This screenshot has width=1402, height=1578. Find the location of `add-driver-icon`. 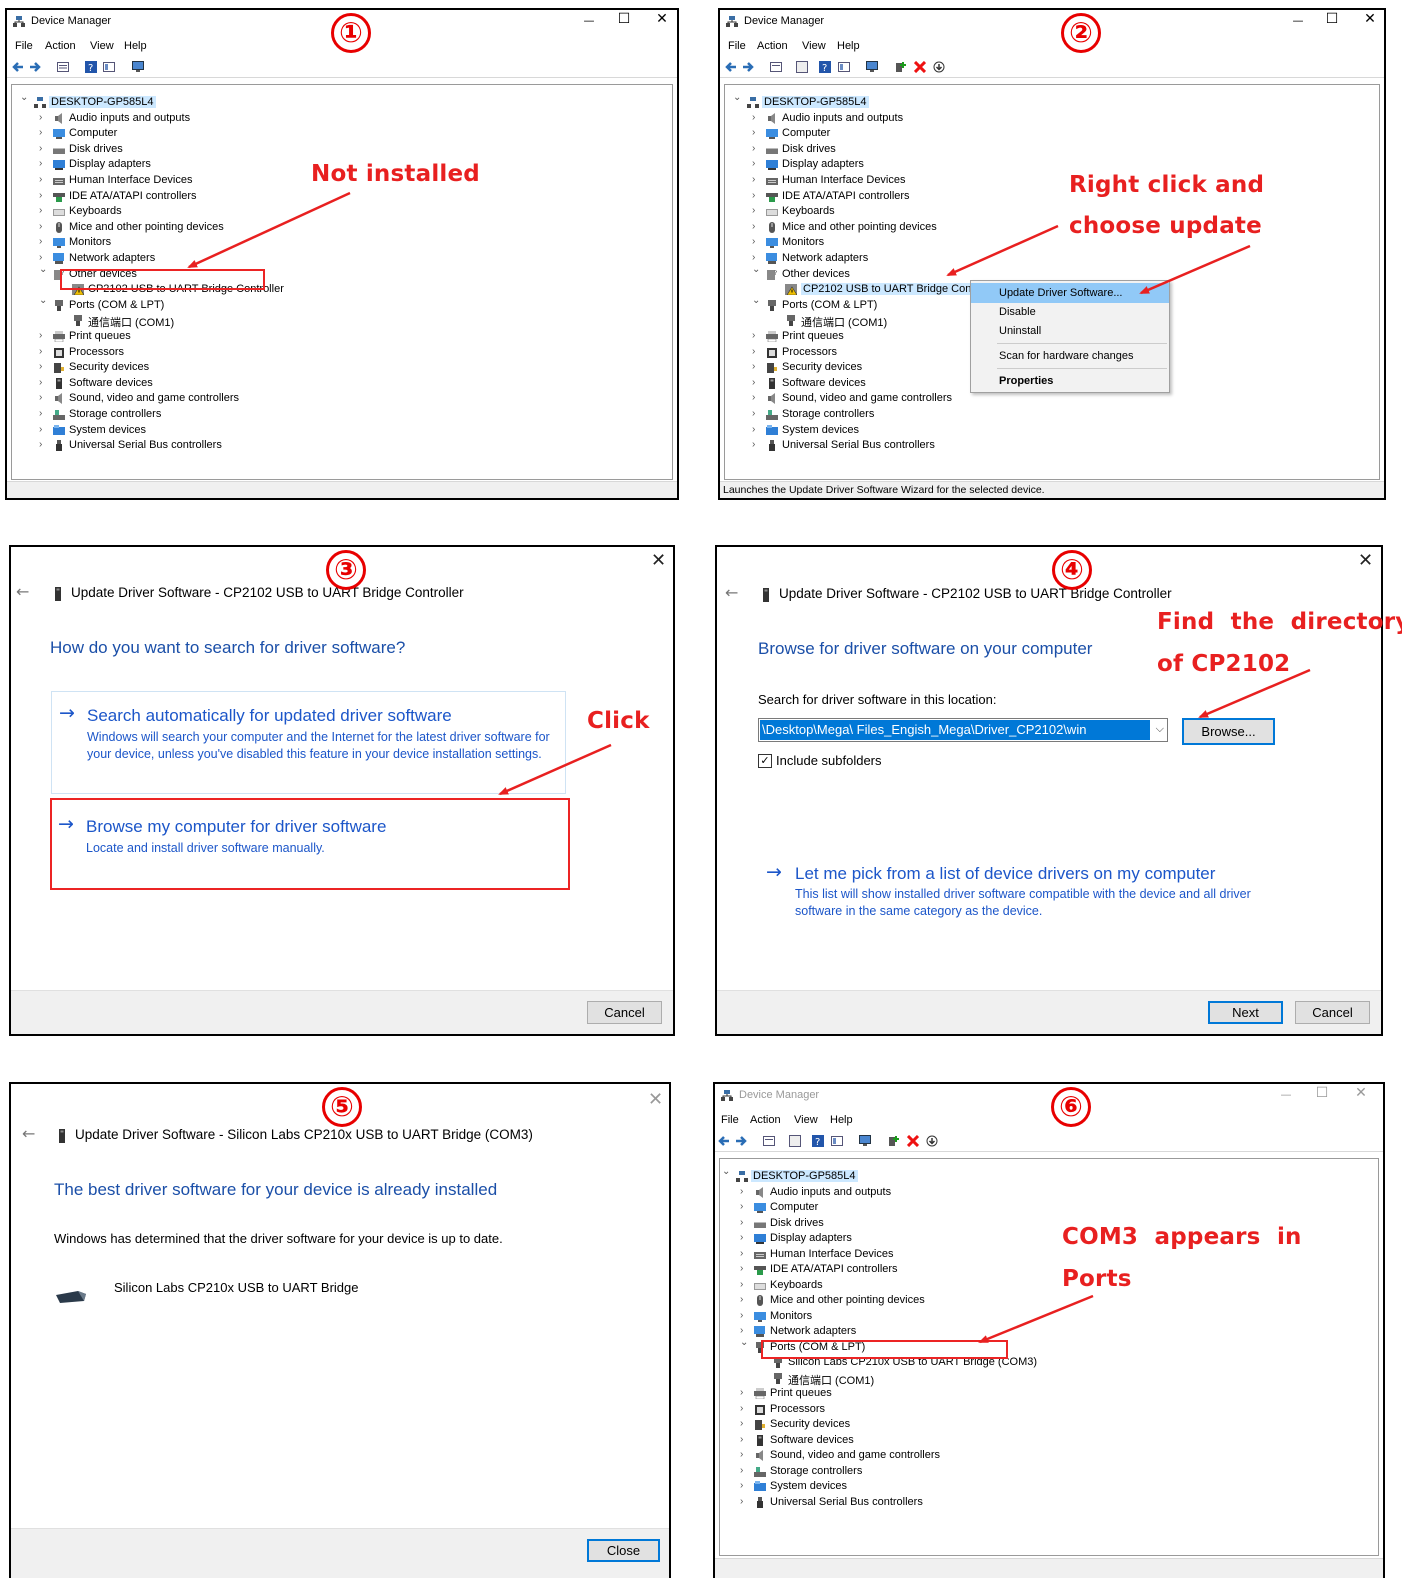

add-driver-icon is located at coordinates (894, 1141).